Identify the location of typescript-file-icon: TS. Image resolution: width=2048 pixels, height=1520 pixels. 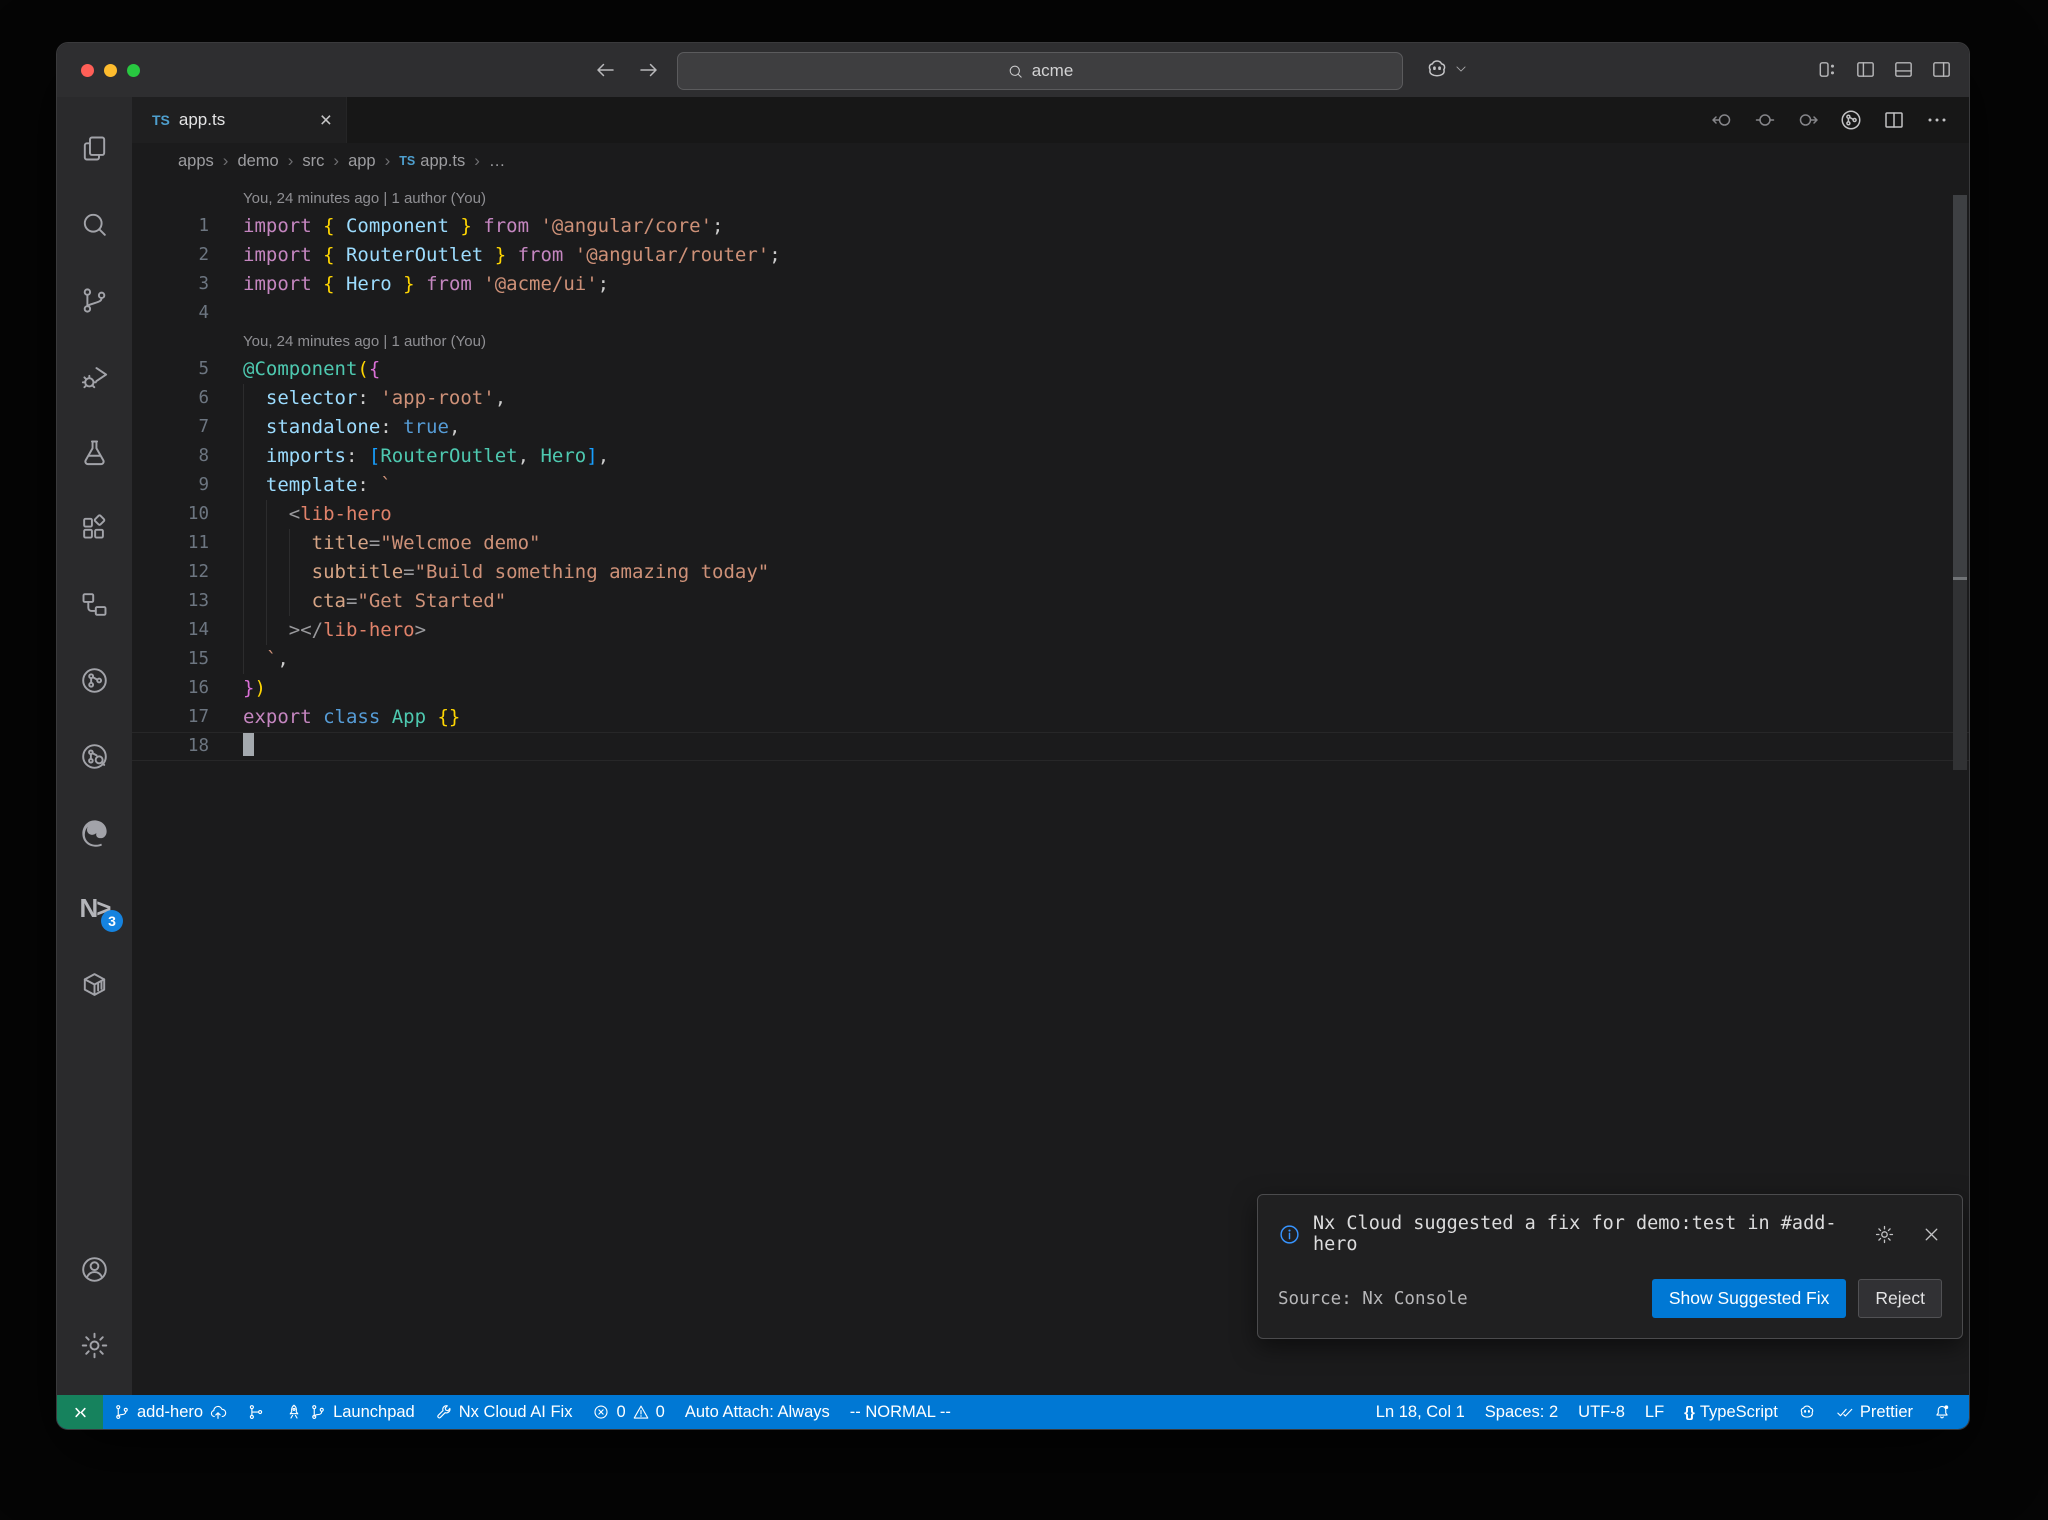
(161, 120).